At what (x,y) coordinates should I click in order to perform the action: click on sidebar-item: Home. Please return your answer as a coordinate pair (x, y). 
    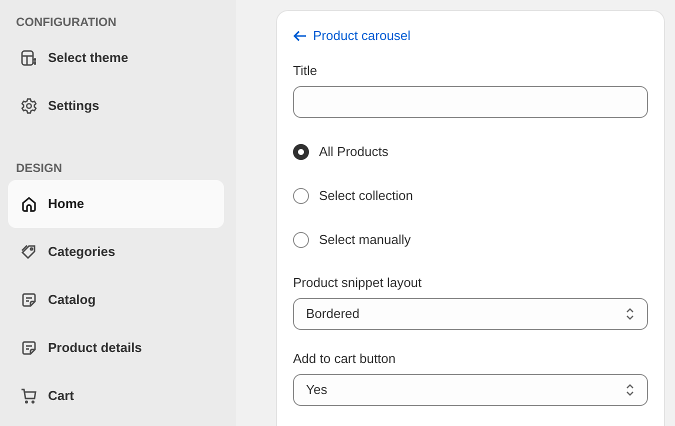
    Looking at the image, I should click on (116, 204).